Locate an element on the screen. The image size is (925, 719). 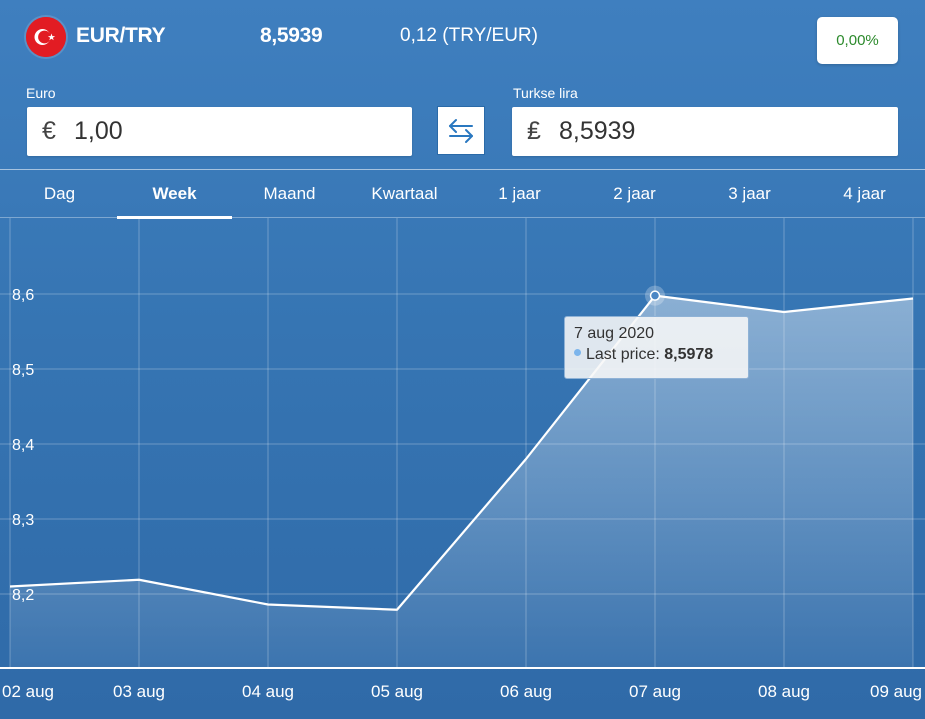
lira-symbol: ₤ is located at coordinates (534, 131).